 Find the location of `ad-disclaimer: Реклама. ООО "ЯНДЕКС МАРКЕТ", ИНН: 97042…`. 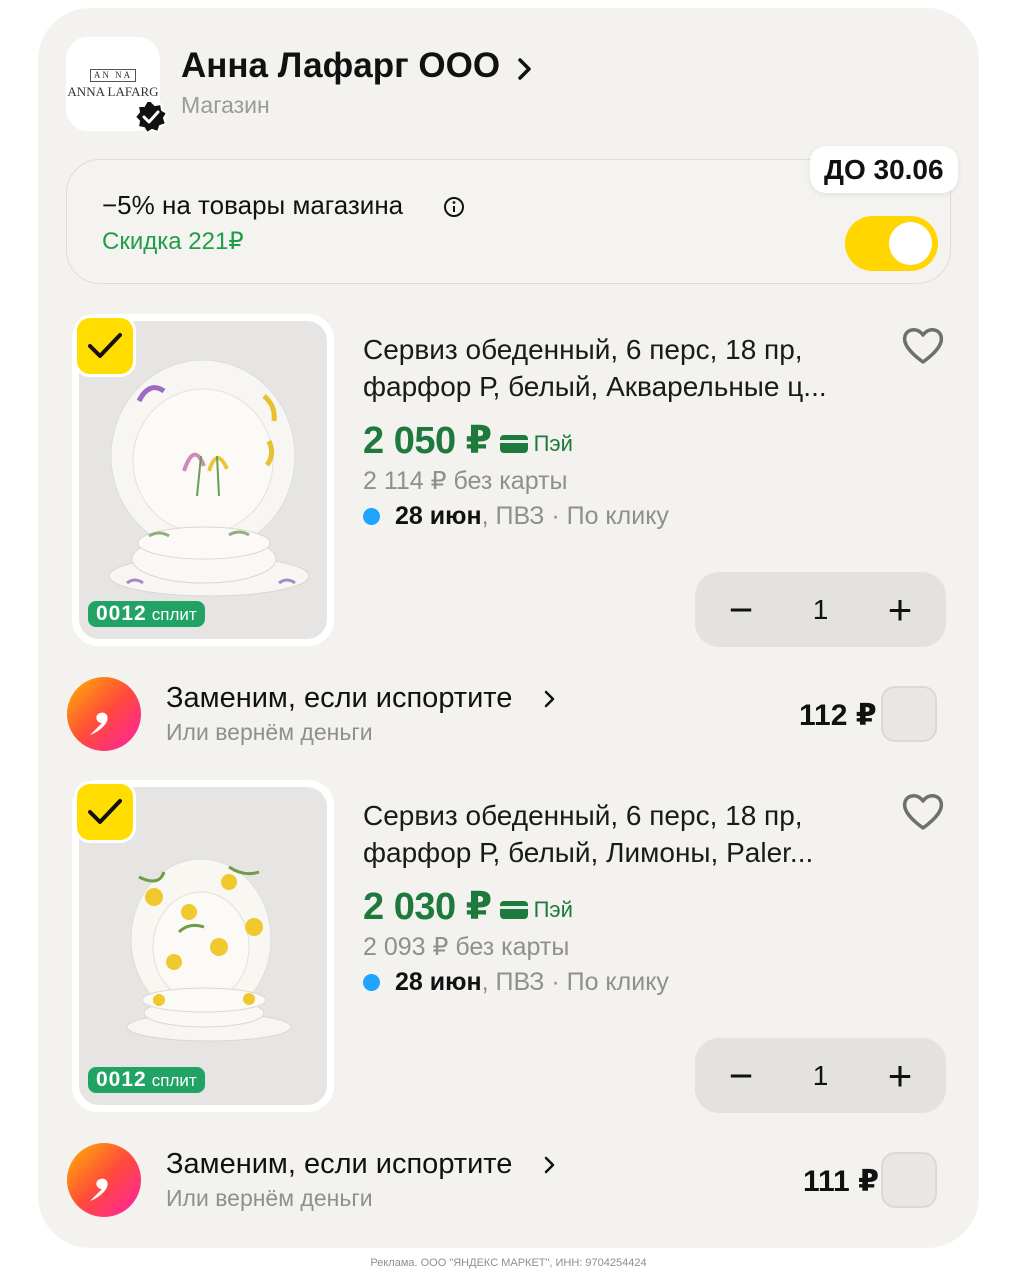

ad-disclaimer: Реклама. ООО "ЯНДЕКС МАРКЕТ", ИНН: 97042… is located at coordinates (508, 1263).